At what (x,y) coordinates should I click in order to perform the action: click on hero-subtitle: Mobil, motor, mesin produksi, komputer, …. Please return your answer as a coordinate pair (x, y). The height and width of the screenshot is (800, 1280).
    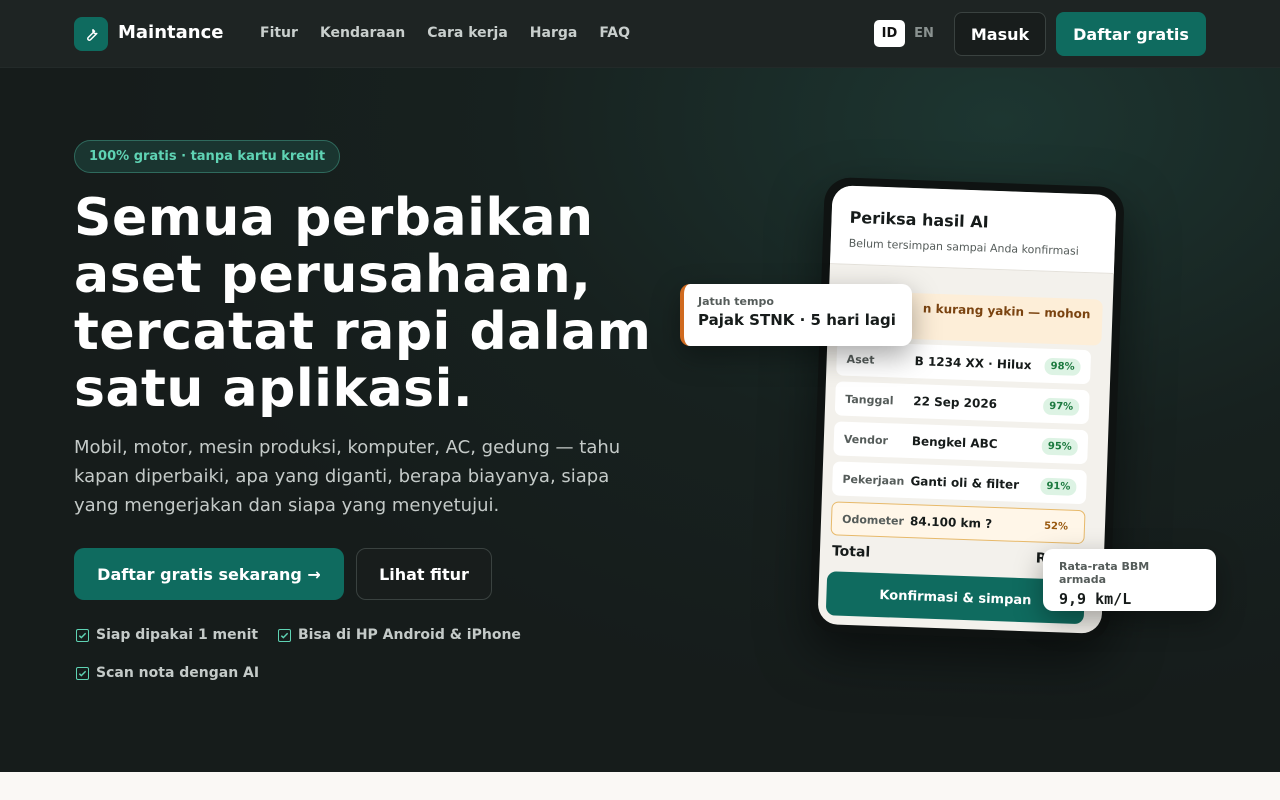
    Looking at the image, I should click on (347, 476).